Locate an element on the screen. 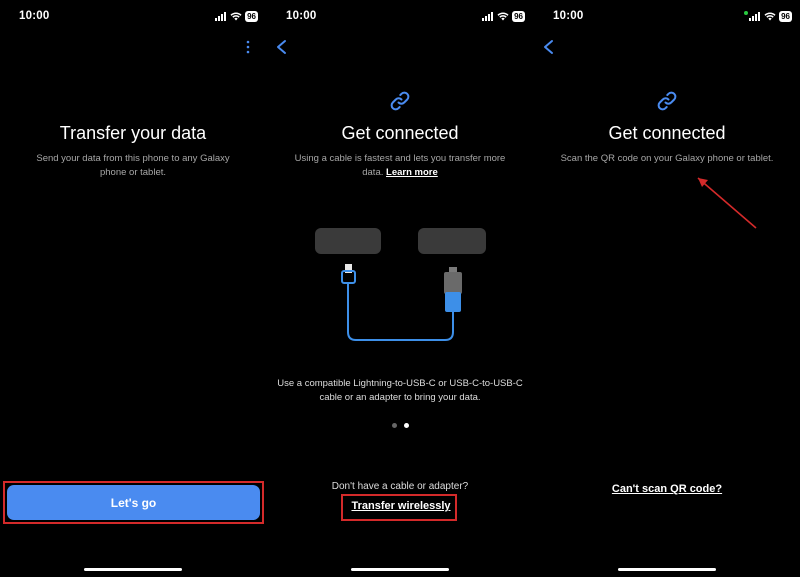  pager-dot-active is located at coordinates (406, 425).